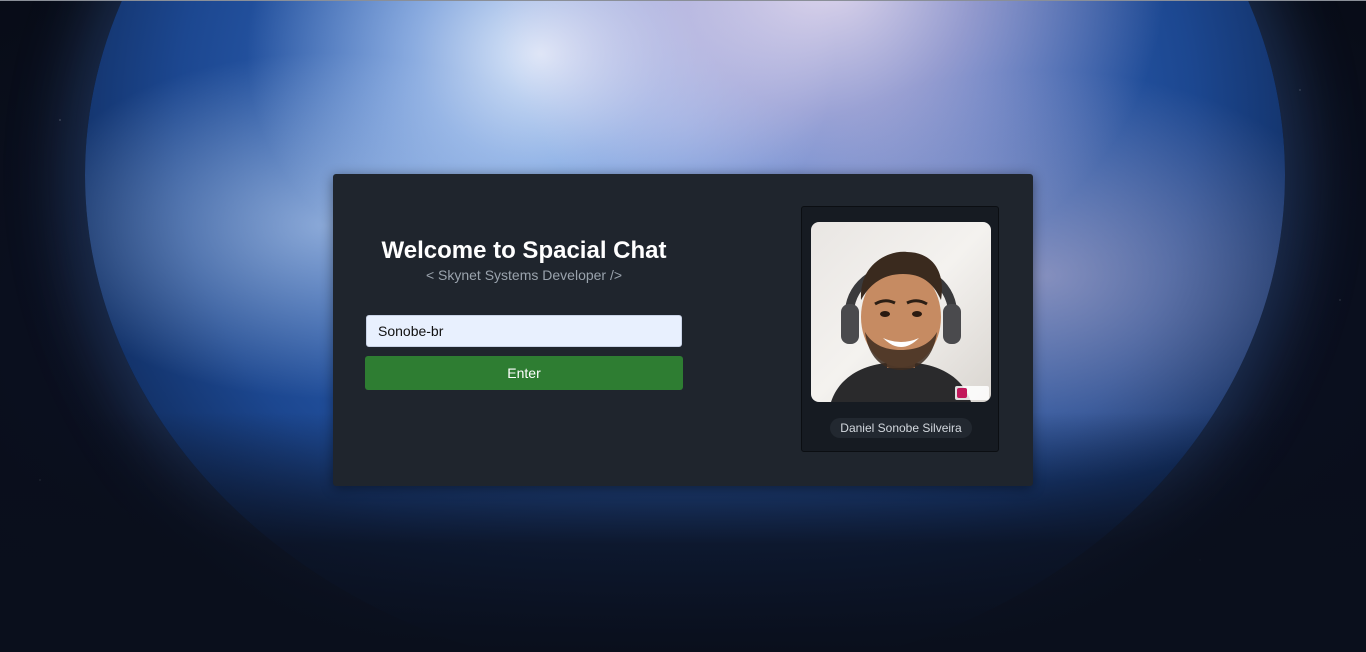 This screenshot has height=652, width=1366. Describe the element at coordinates (910, 326) in the screenshot. I see `avatar-portrait-icon` at that location.